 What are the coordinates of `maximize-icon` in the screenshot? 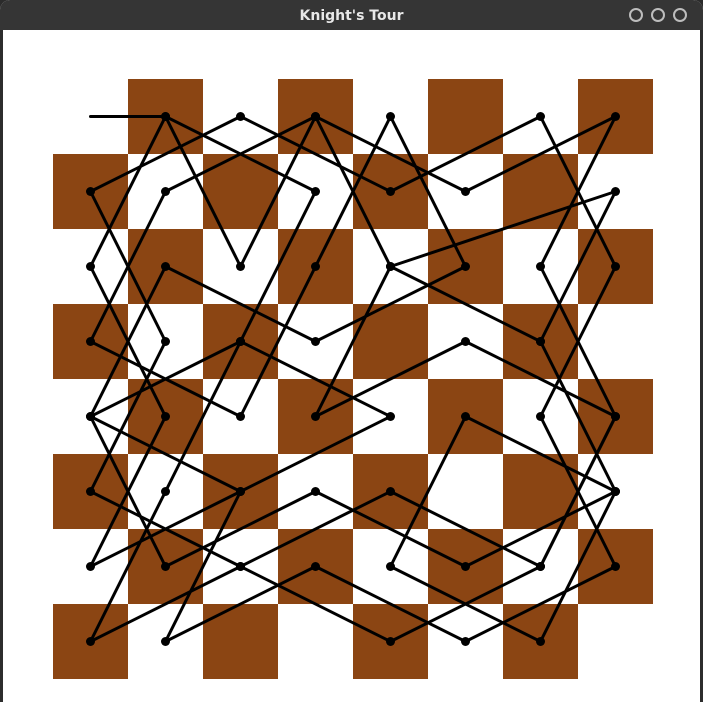 It's located at (658, 15).